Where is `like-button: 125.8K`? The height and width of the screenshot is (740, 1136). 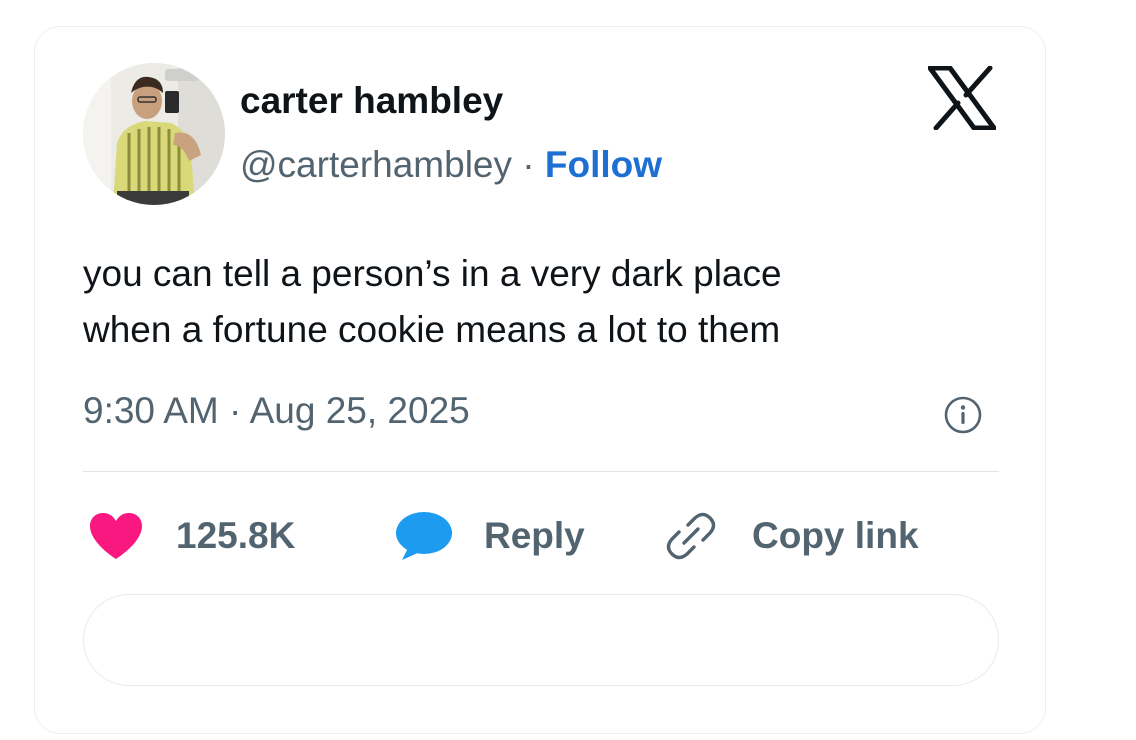
like-button: 125.8K is located at coordinates (191, 536).